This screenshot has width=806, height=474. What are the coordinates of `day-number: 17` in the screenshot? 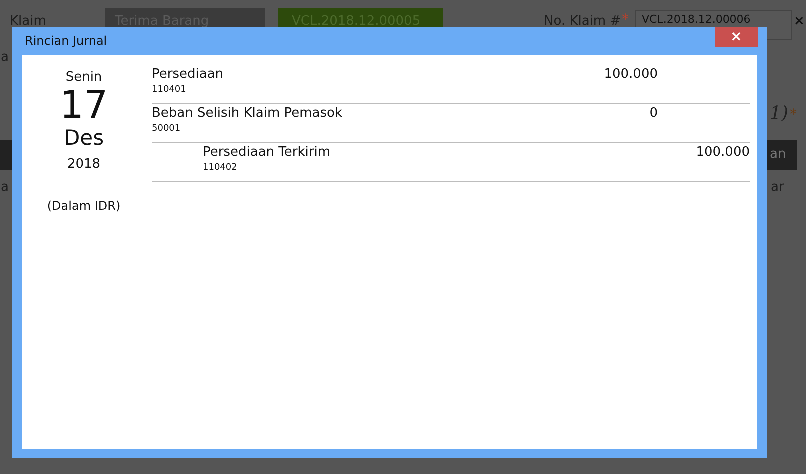 It's located at (84, 105).